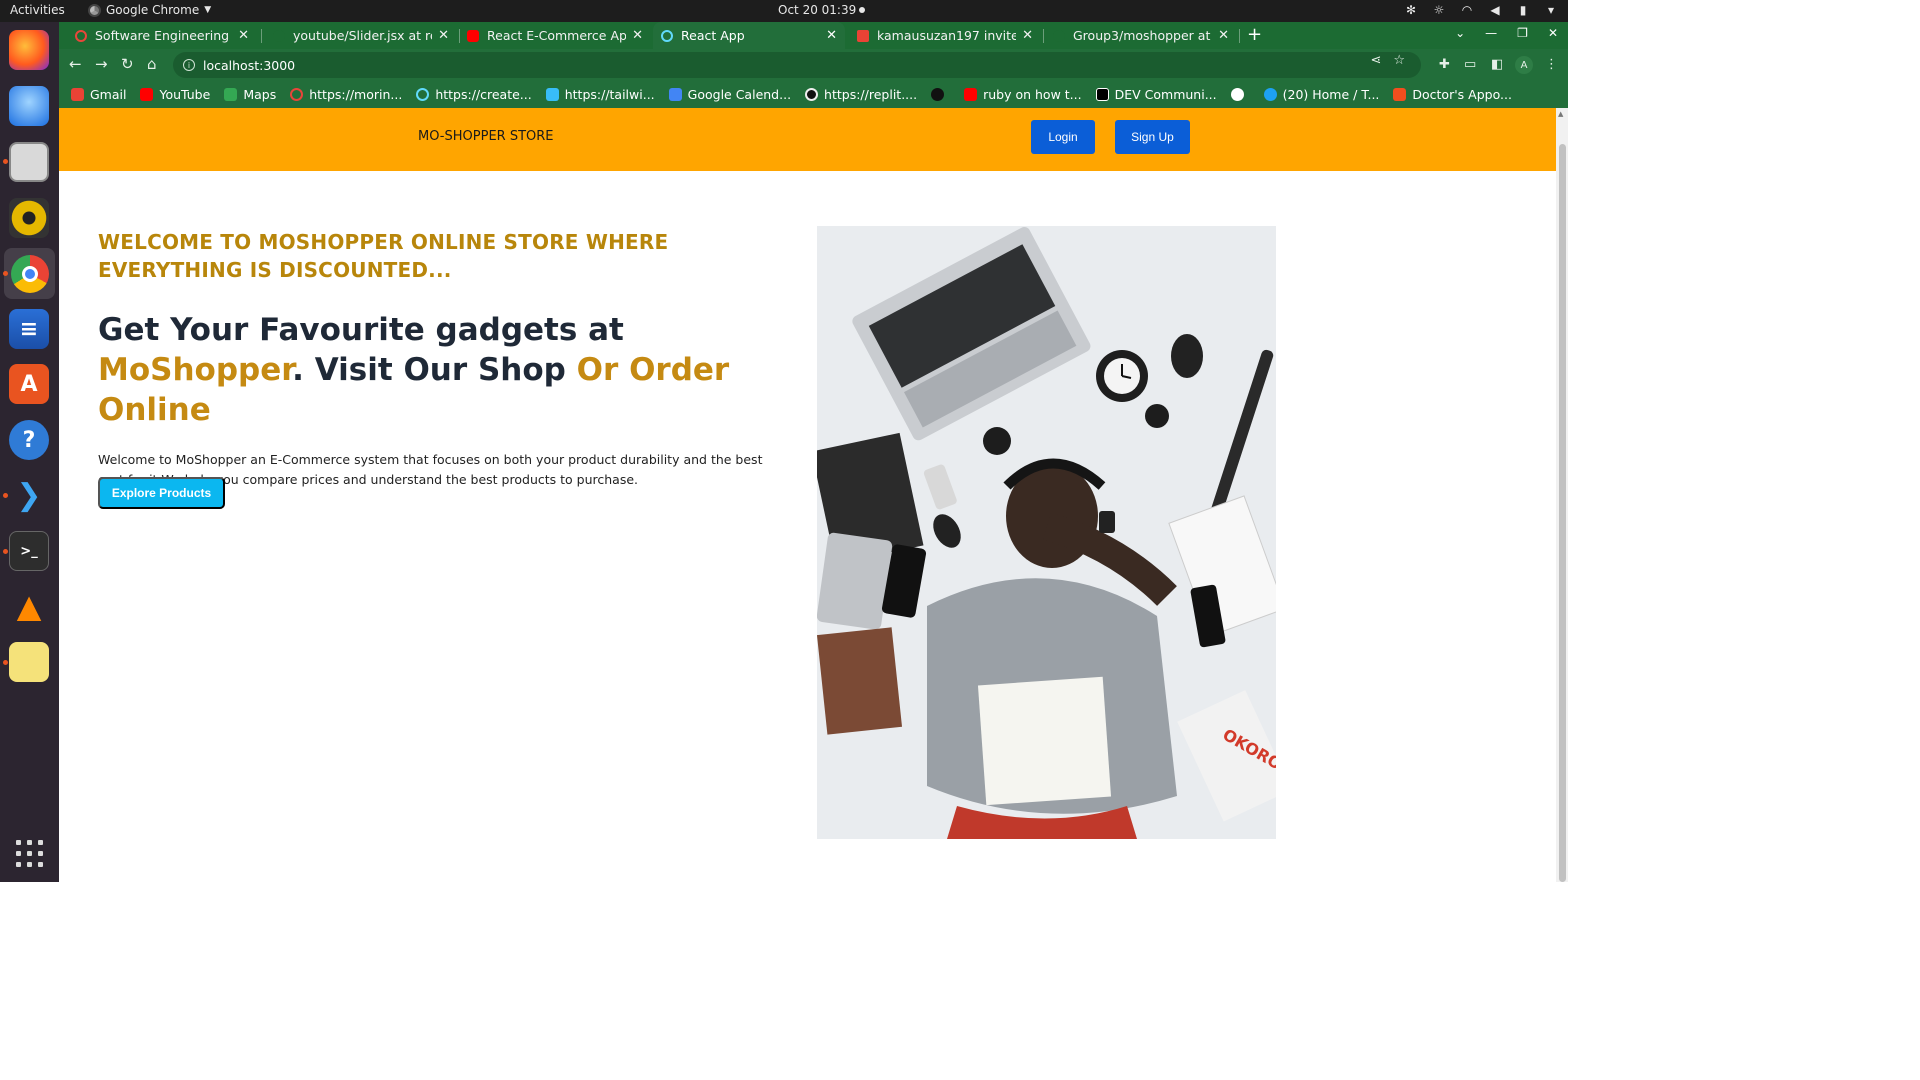  Describe the element at coordinates (1491, 33) in the screenshot. I see `minimize-icon: —` at that location.